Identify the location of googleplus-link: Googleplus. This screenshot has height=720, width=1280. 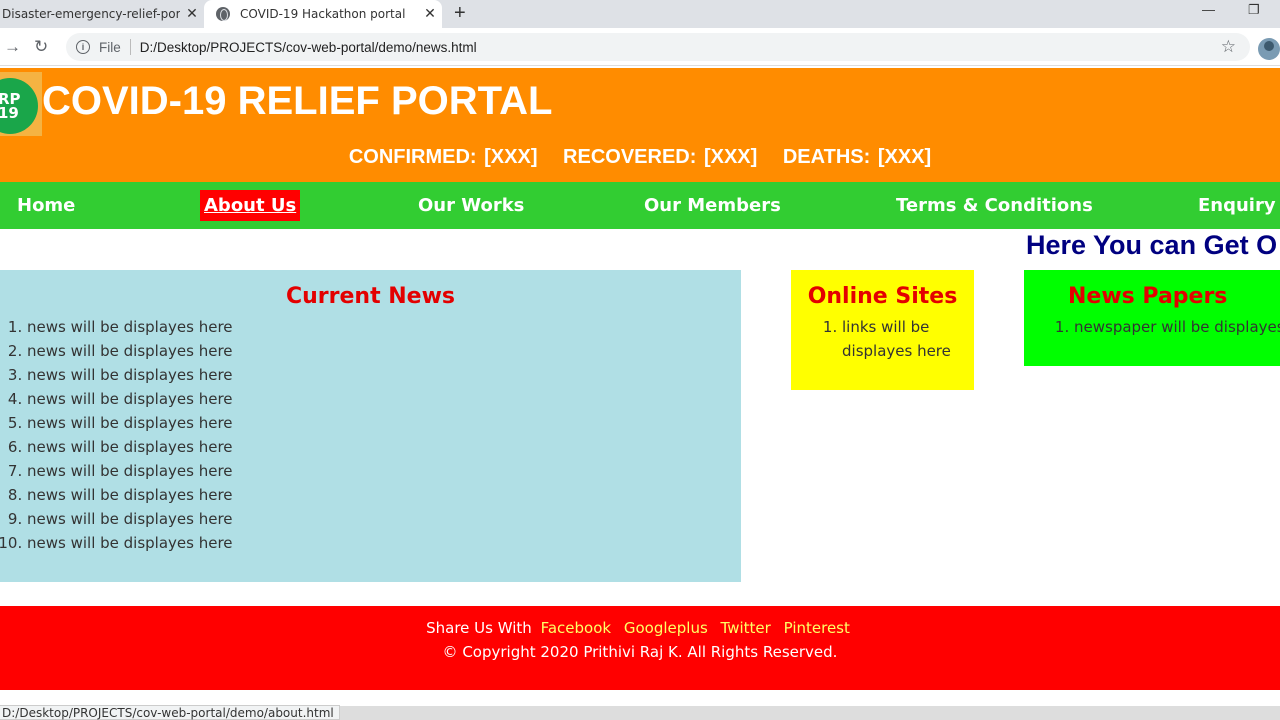
(666, 628).